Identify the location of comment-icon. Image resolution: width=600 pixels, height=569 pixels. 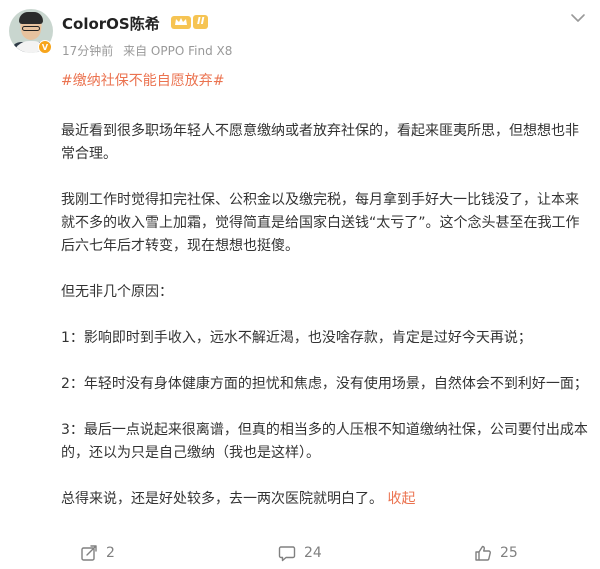
(287, 554).